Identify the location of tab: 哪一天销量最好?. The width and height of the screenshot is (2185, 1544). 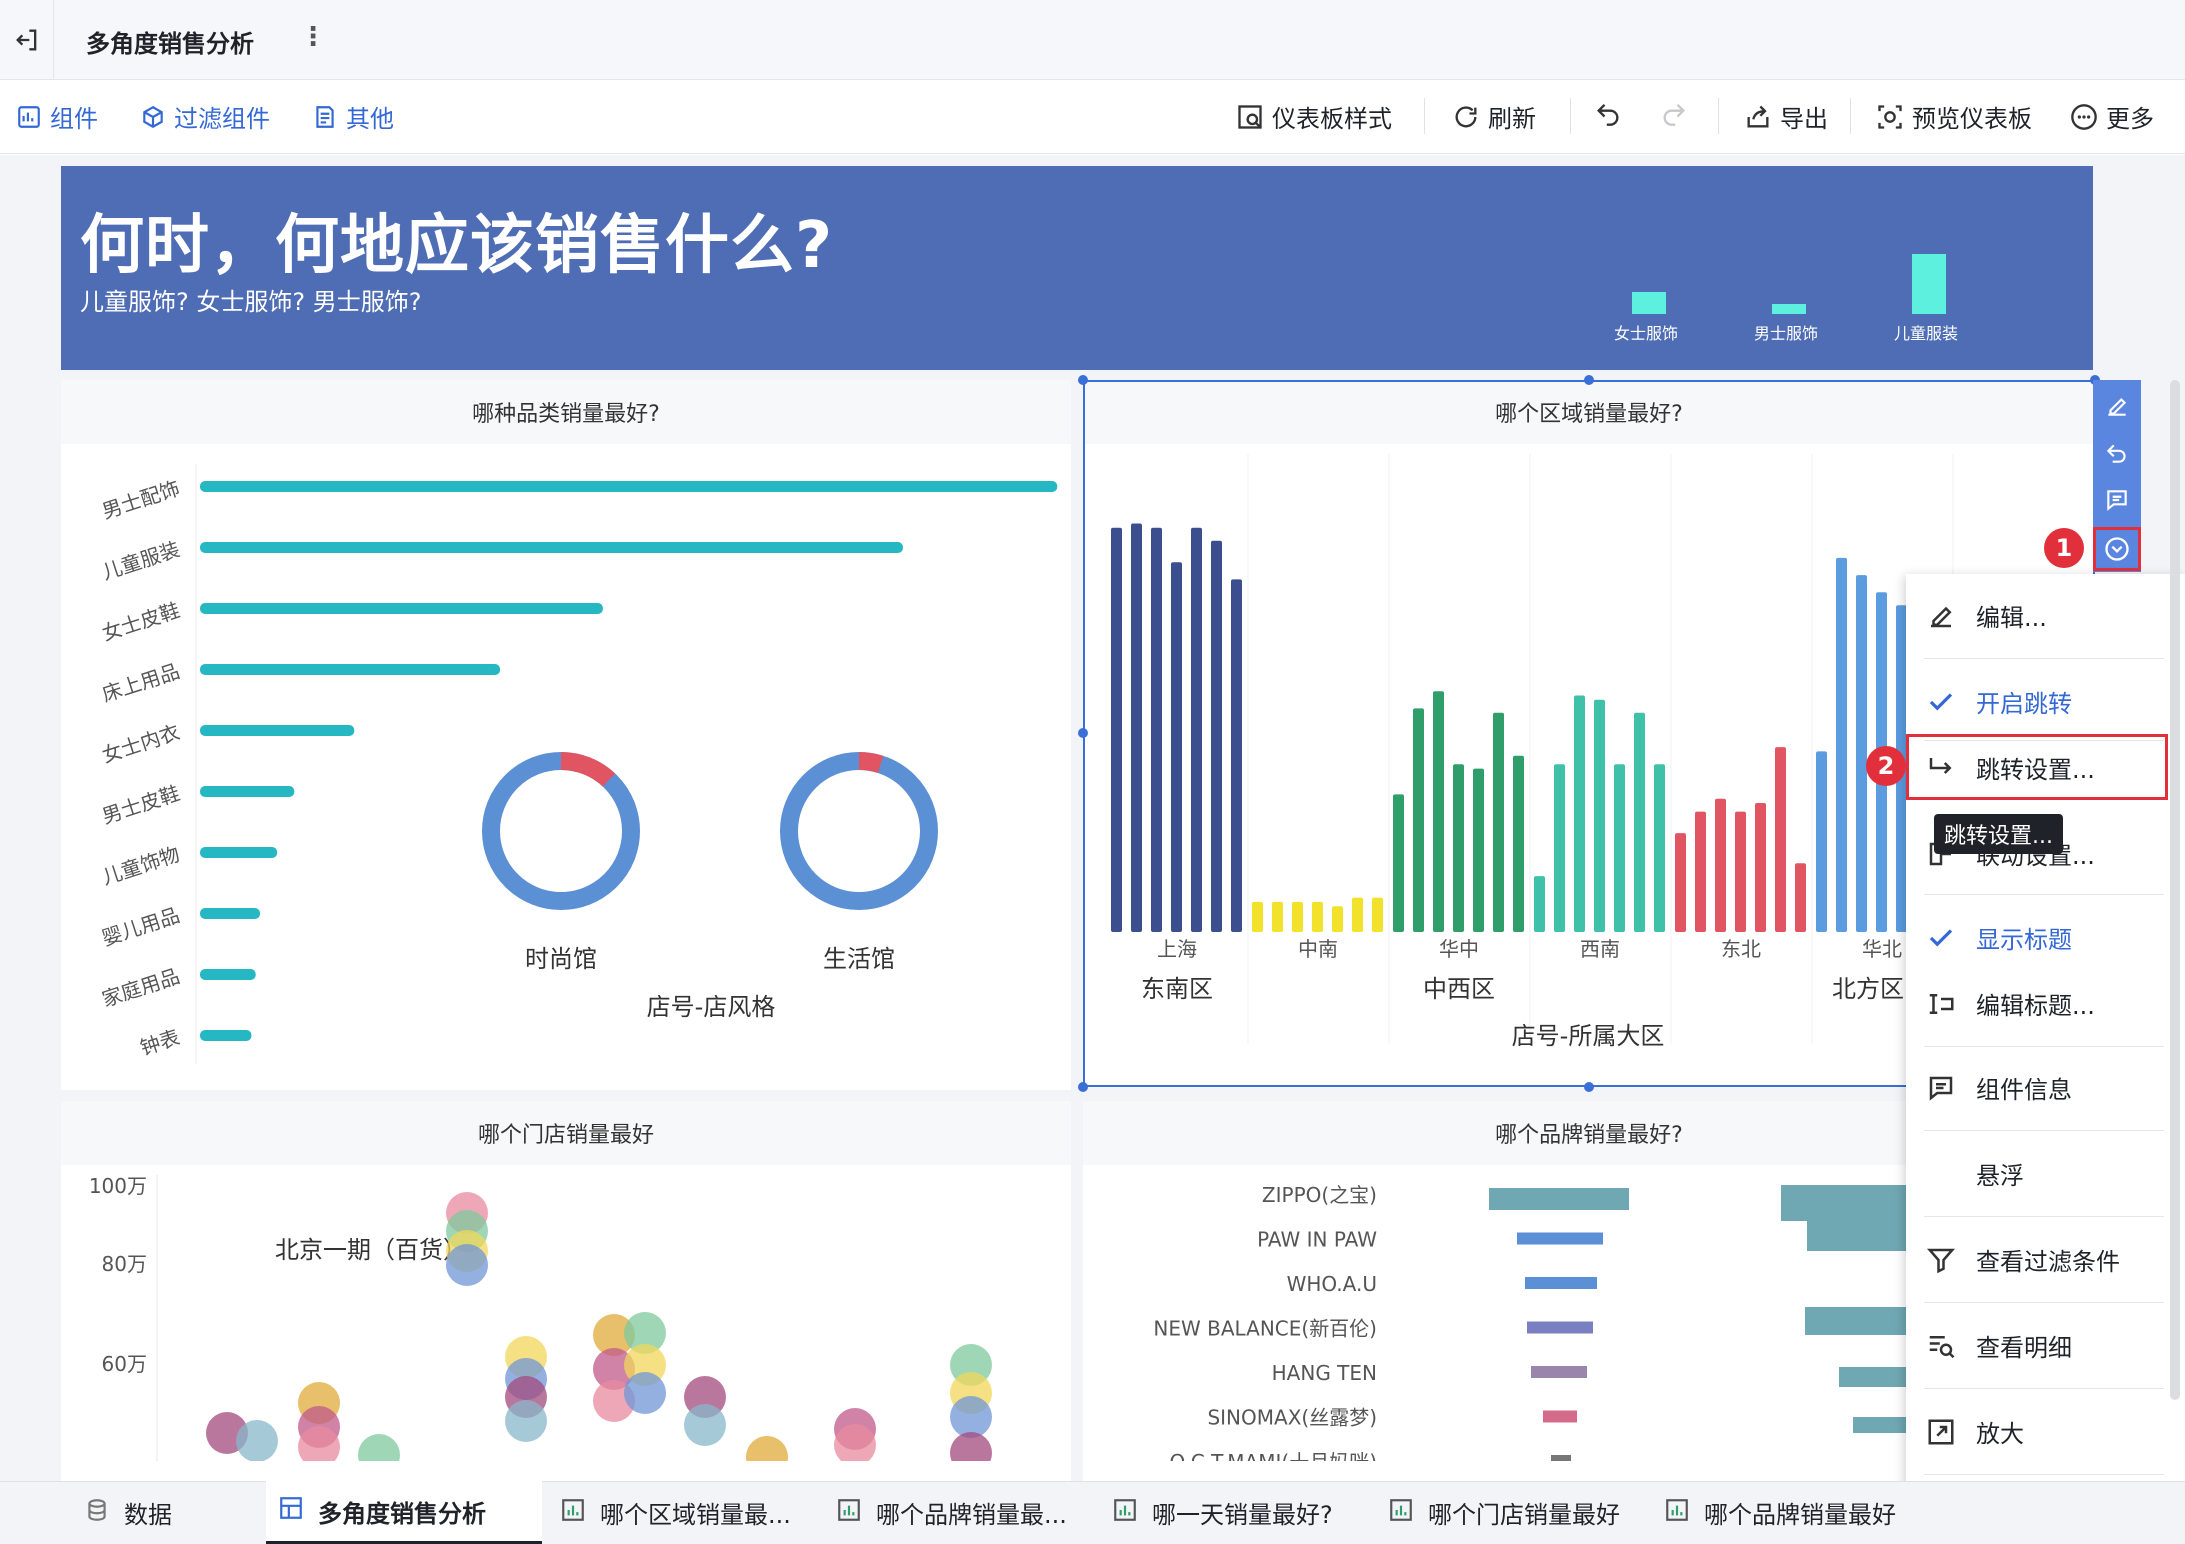
(1236, 1512).